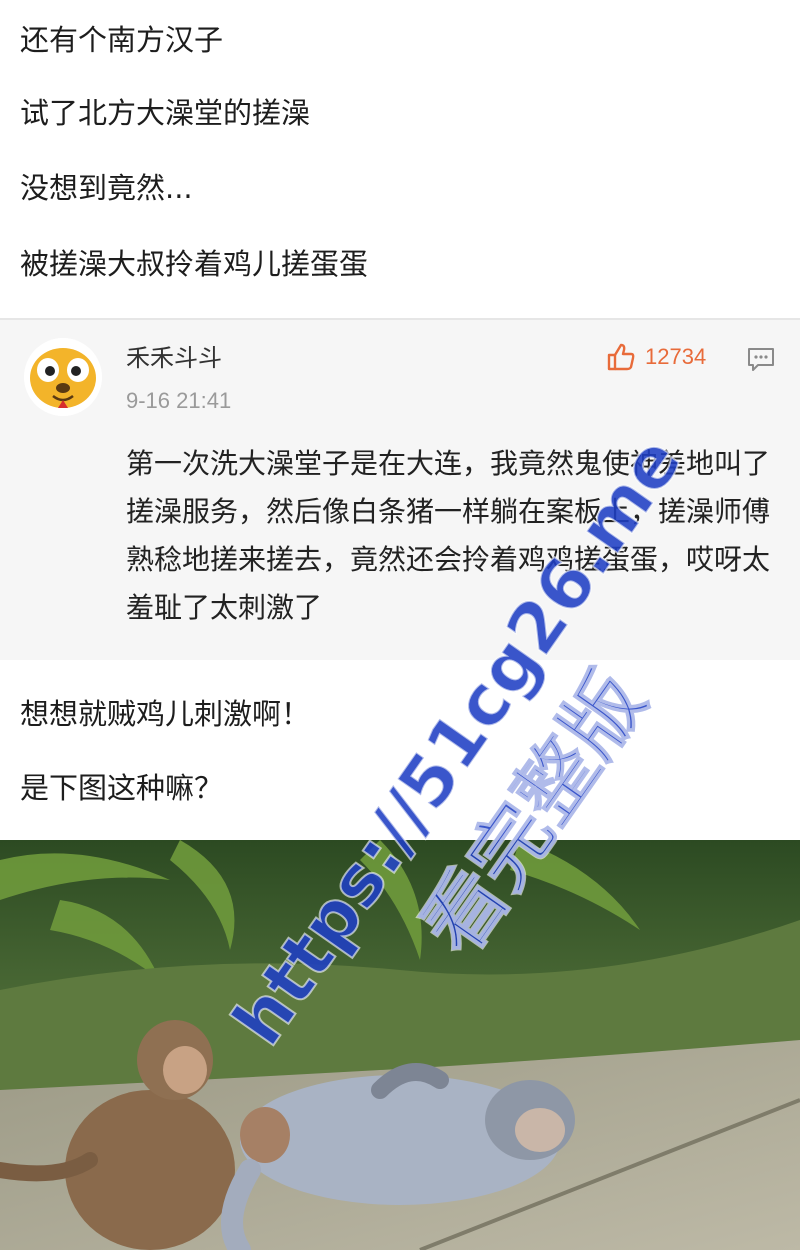 The height and width of the screenshot is (1250, 800). Describe the element at coordinates (676, 356) in the screenshot. I see `like-count: 12734` at that location.